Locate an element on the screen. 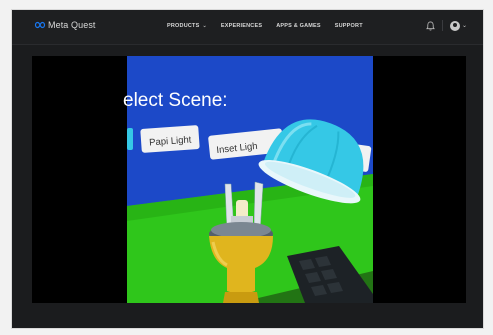 The image size is (493, 335). scene-title-text: elect Scene: is located at coordinates (175, 100).